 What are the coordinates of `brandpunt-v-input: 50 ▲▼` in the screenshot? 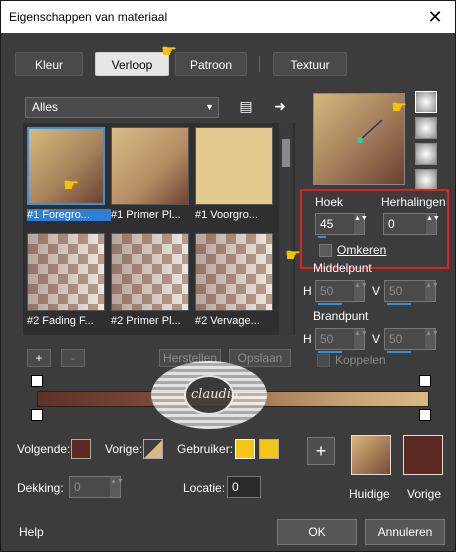 It's located at (411, 340).